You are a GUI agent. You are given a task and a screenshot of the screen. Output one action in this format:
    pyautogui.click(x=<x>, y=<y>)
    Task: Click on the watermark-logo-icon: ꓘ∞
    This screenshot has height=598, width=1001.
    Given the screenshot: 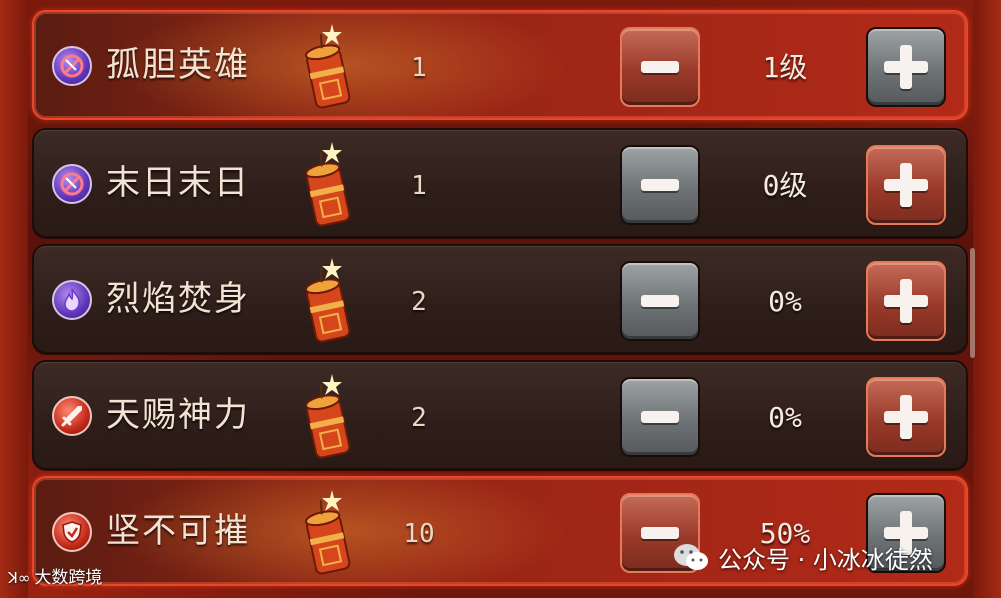 What is the action you would take?
    pyautogui.click(x=19, y=578)
    